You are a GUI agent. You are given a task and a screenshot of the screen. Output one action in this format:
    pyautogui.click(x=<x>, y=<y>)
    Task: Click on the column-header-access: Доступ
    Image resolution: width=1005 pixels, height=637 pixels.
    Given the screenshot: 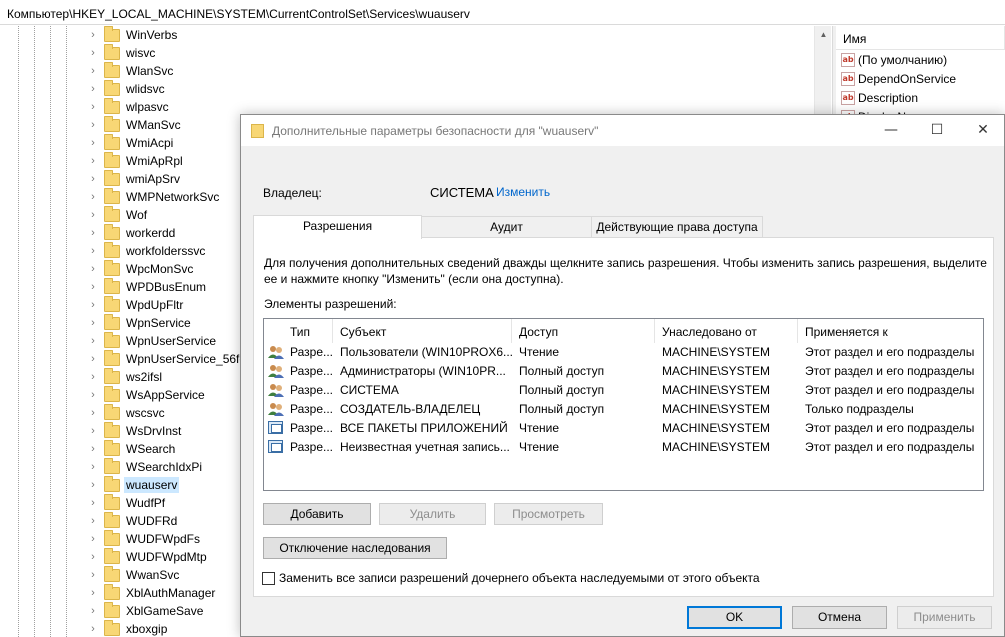 What is the action you would take?
    pyautogui.click(x=538, y=332)
    